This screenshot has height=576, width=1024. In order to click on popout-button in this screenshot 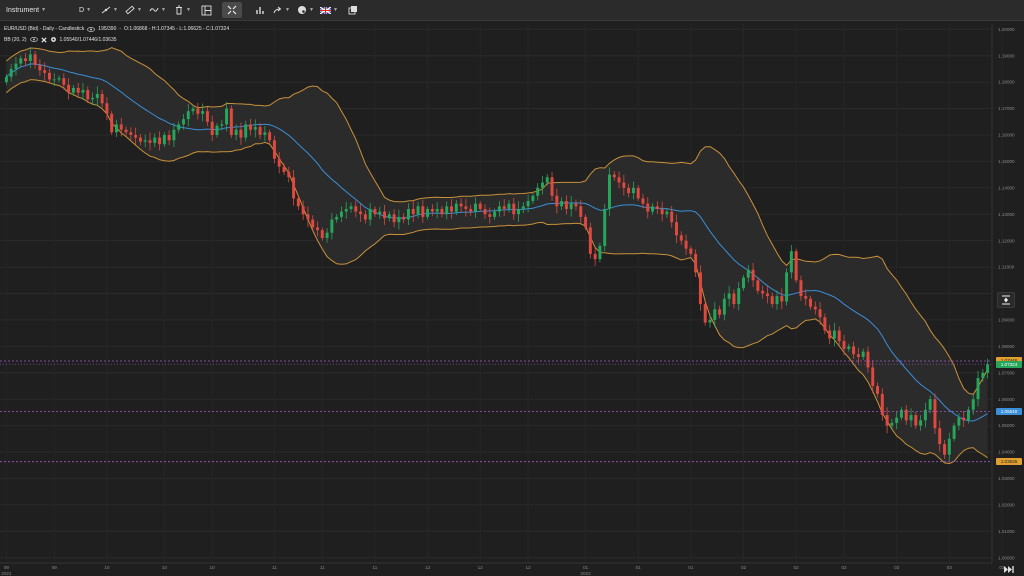, I will do `click(353, 10)`.